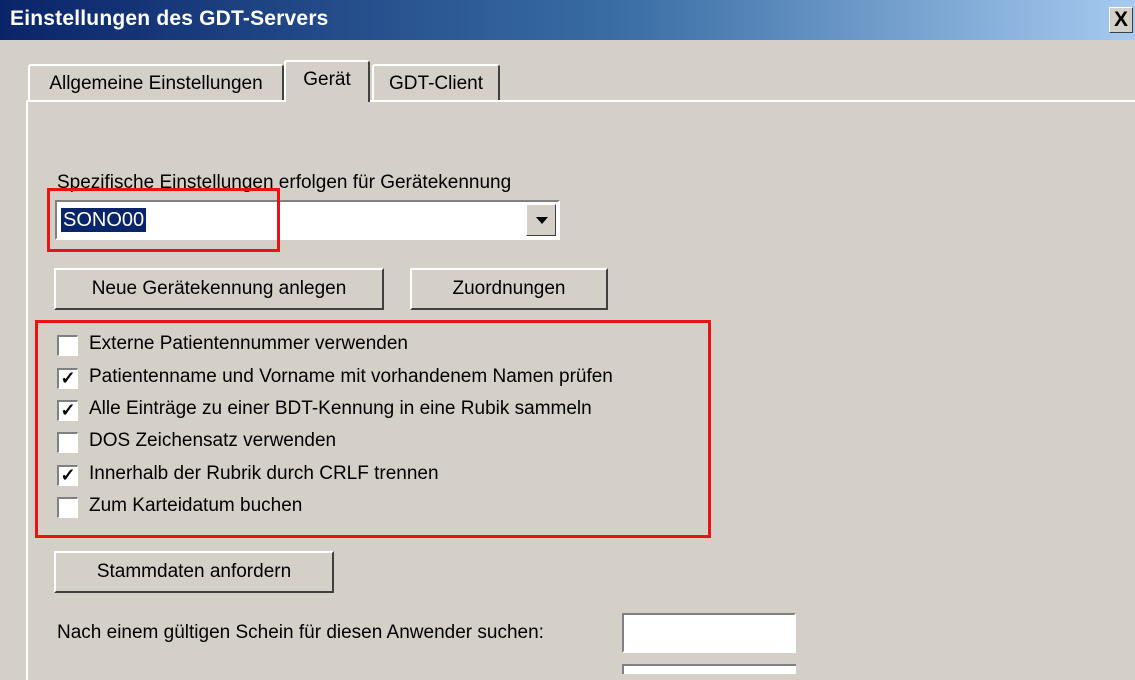 This screenshot has height=680, width=1135. Describe the element at coordinates (327, 81) in the screenshot. I see `tab-geraet: Gerät` at that location.